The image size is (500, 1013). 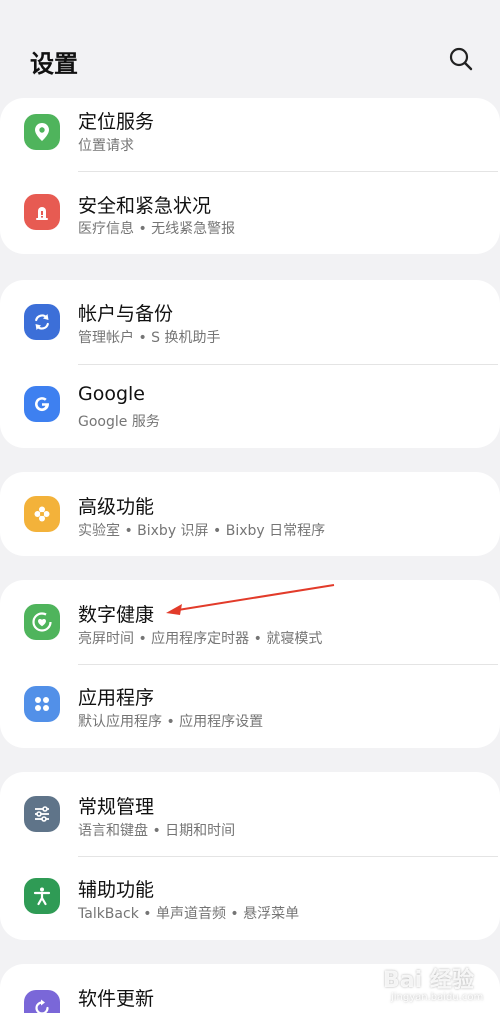 What do you see at coordinates (116, 507) in the screenshot?
I see `setting-title: 高级功能` at bounding box center [116, 507].